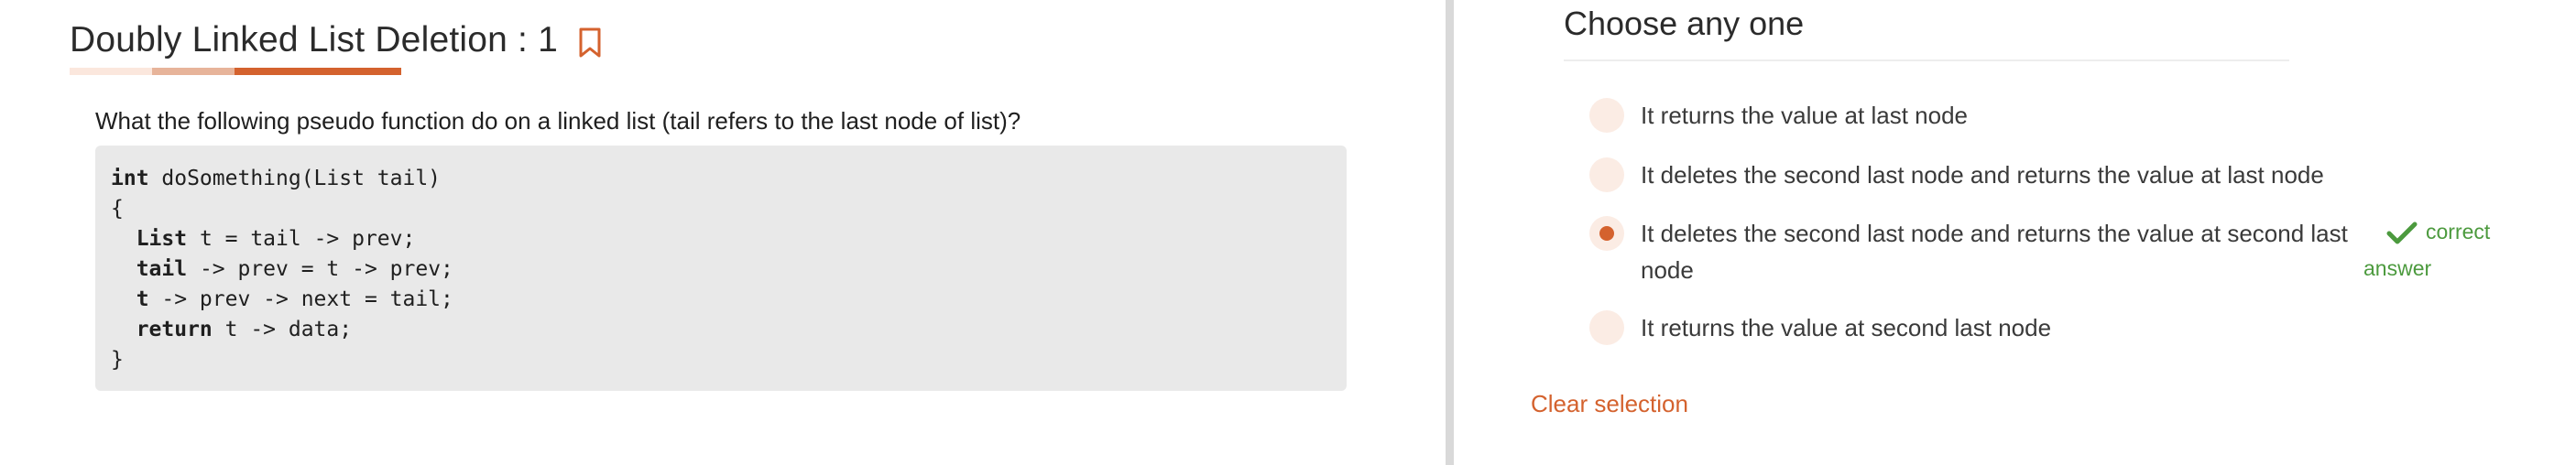 The height and width of the screenshot is (465, 2576). What do you see at coordinates (2402, 233) in the screenshot?
I see `checkmark-icon` at bounding box center [2402, 233].